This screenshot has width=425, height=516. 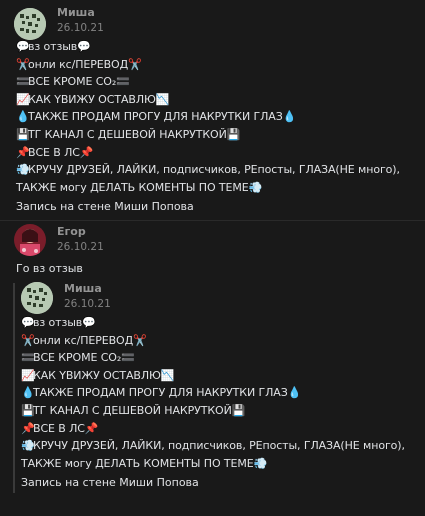 What do you see at coordinates (76, 12) in the screenshot?
I see `author-name: Миша` at bounding box center [76, 12].